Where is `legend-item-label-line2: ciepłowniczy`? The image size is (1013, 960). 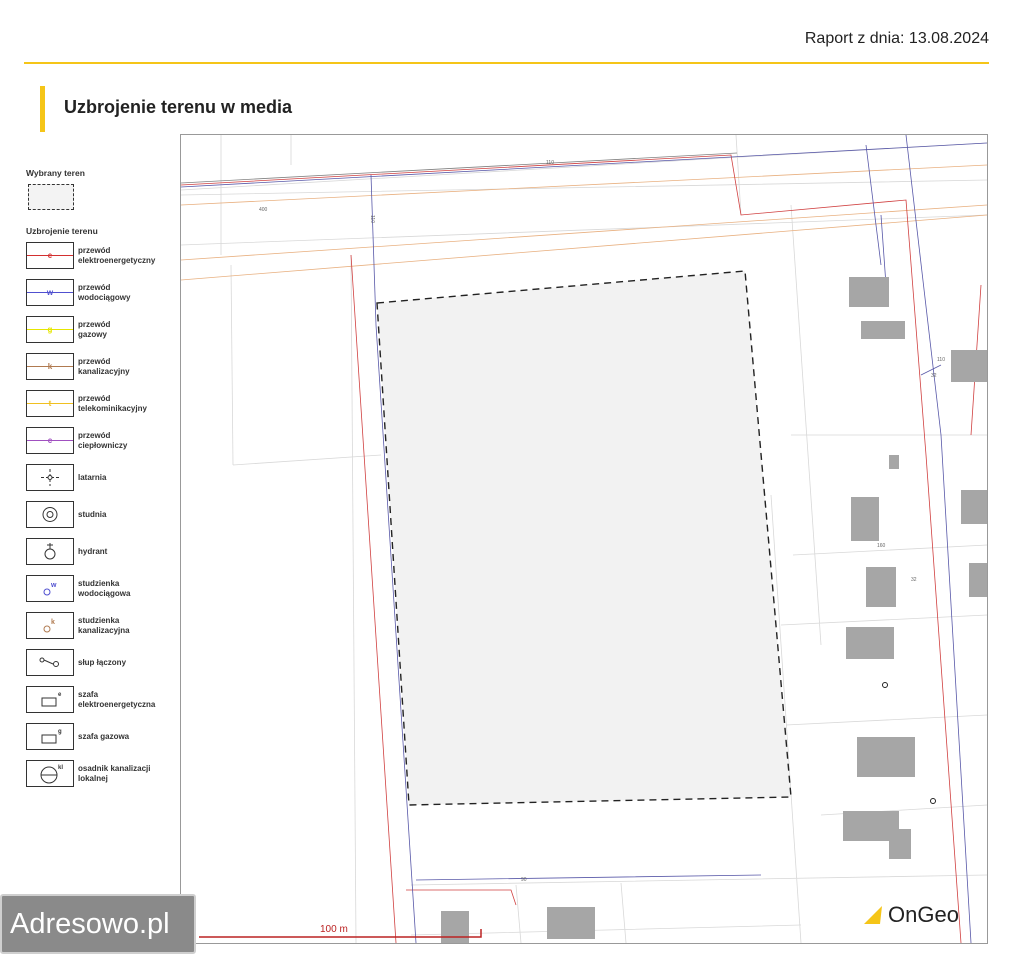
legend-item-label-line2: ciepłowniczy is located at coordinates (103, 445).